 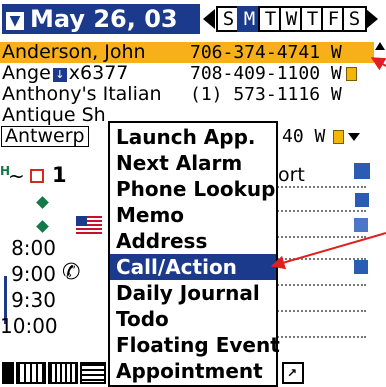 What do you see at coordinates (82, 94) in the screenshot?
I see `contact-name: Anthony's Italian` at bounding box center [82, 94].